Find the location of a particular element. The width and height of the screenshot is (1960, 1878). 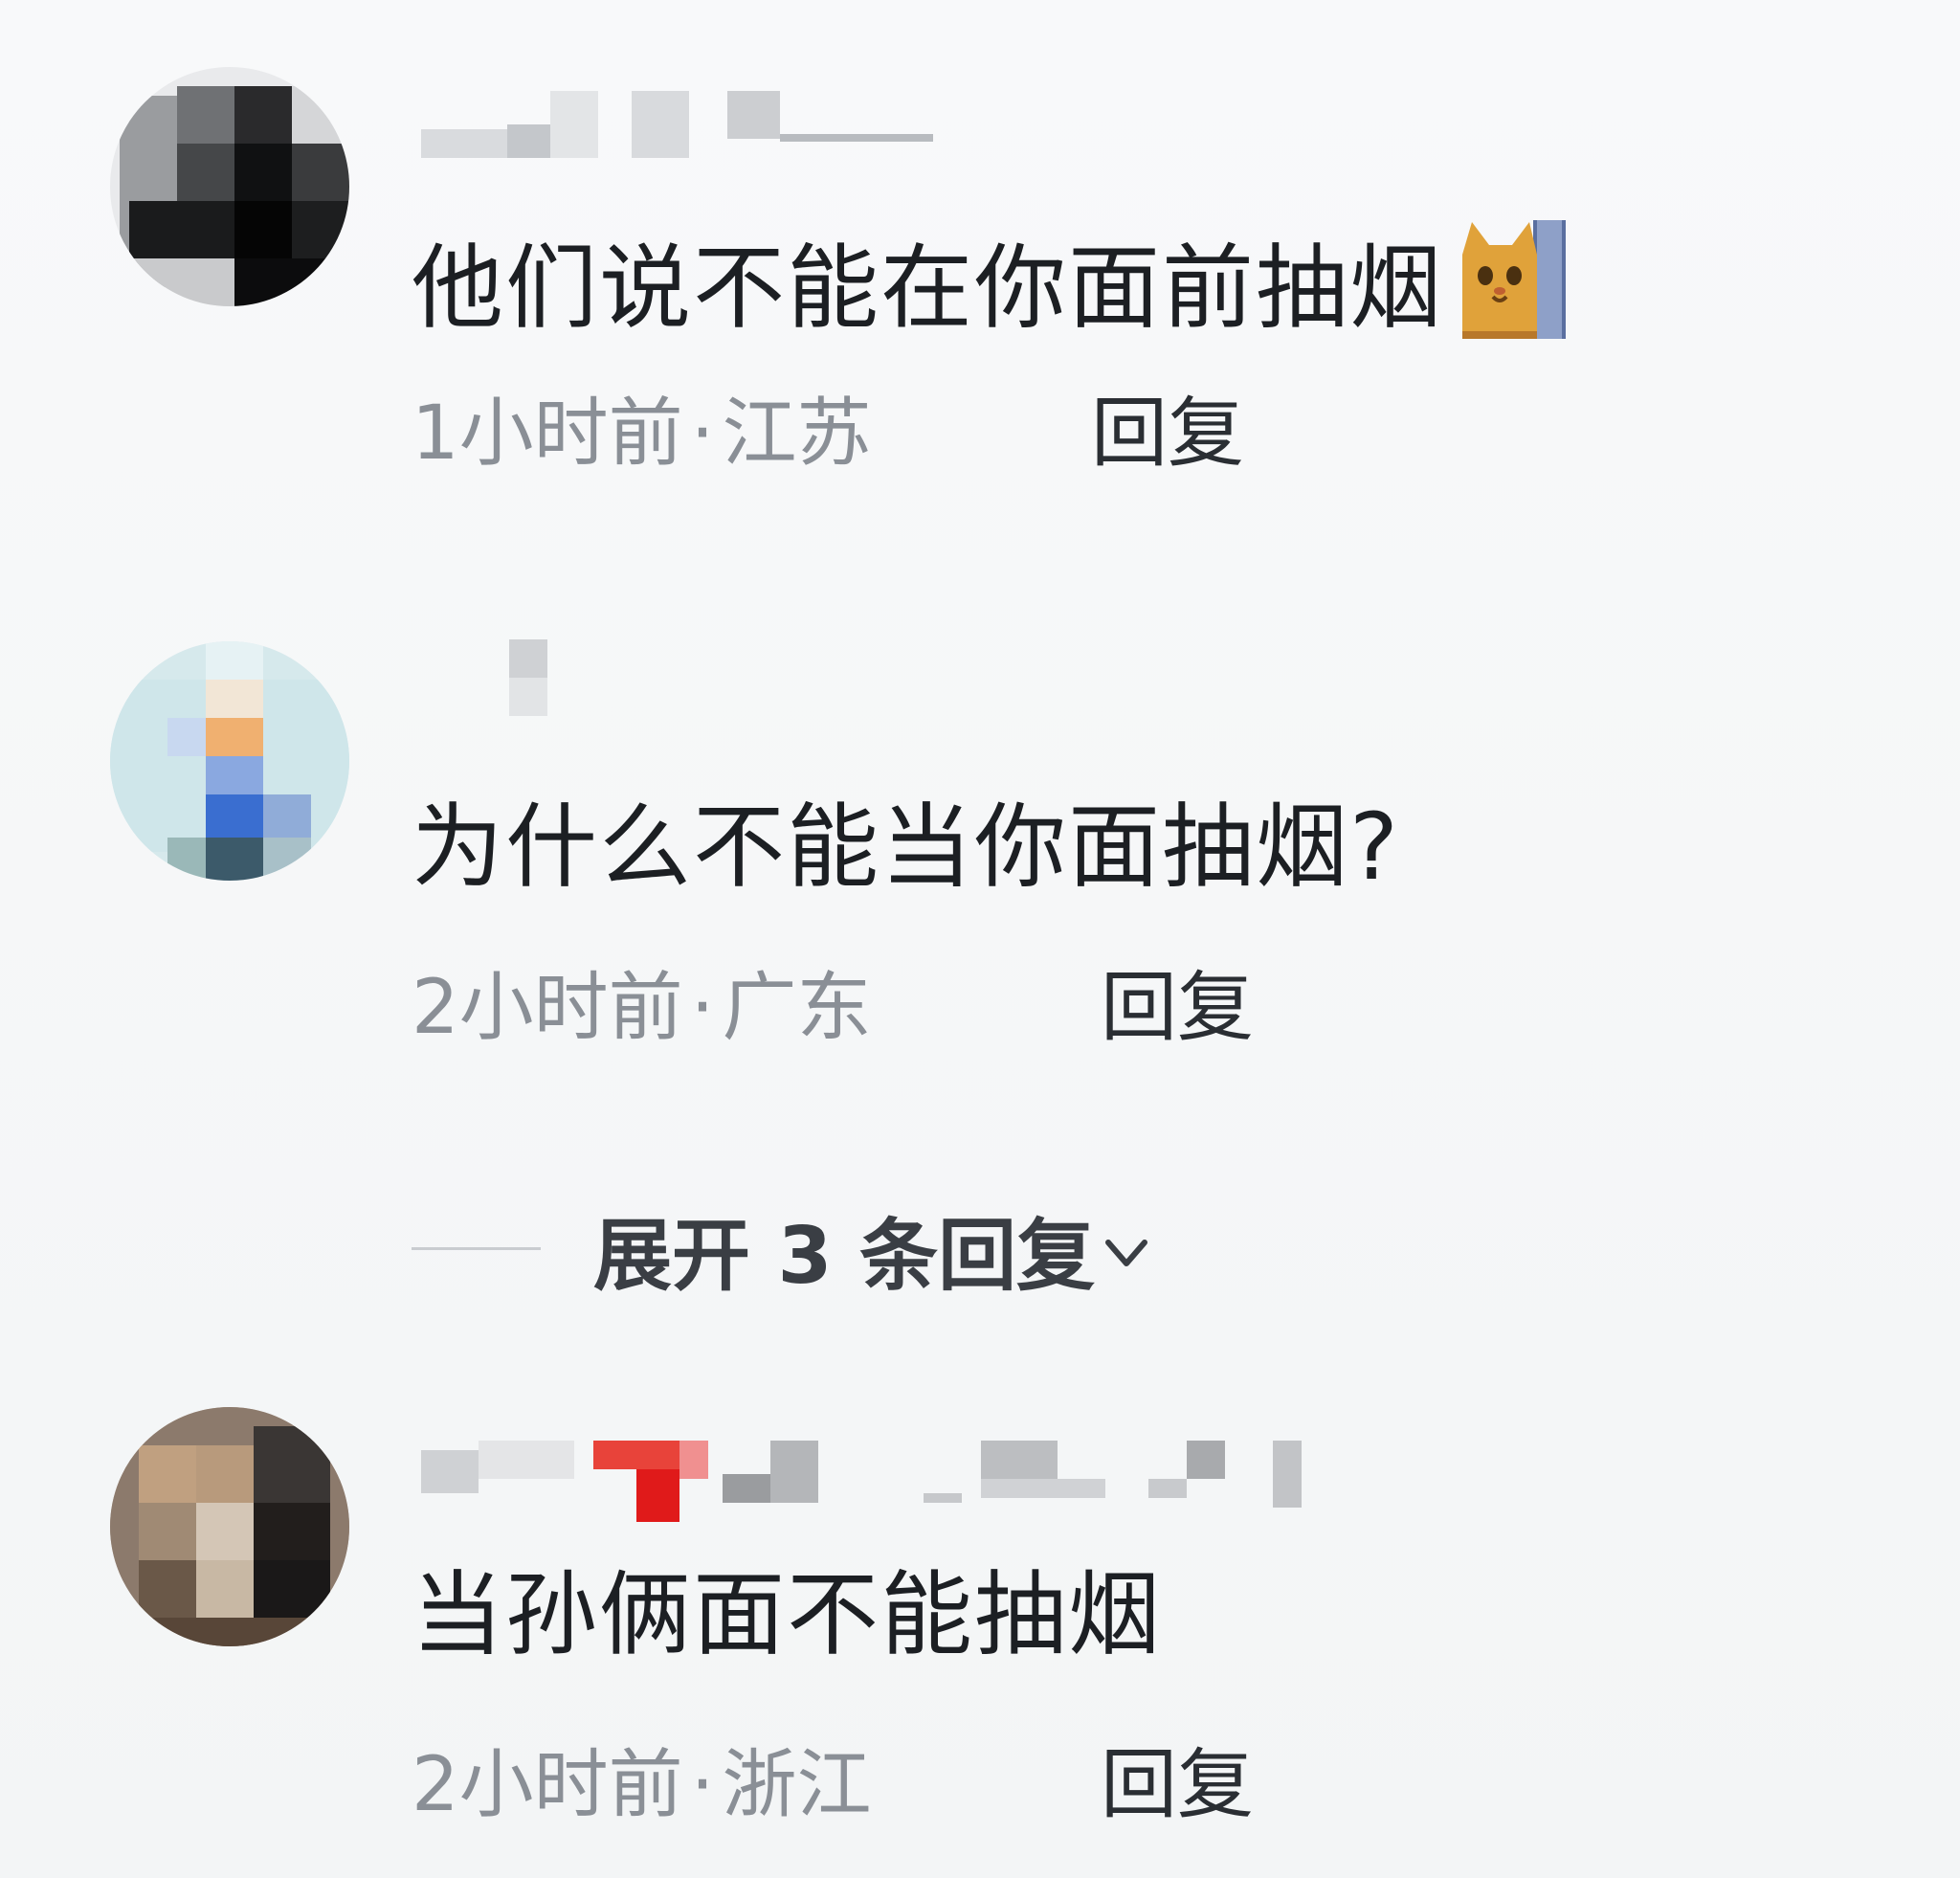

comment-text: 他们说不能在你面前抽烟 is located at coordinates (990, 278).